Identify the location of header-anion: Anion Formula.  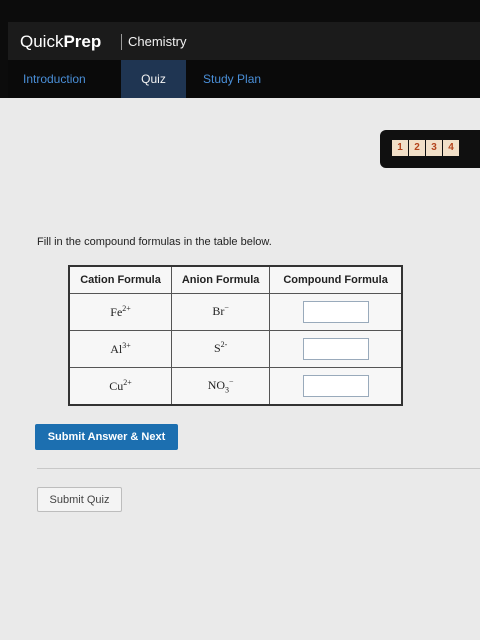
(221, 279).